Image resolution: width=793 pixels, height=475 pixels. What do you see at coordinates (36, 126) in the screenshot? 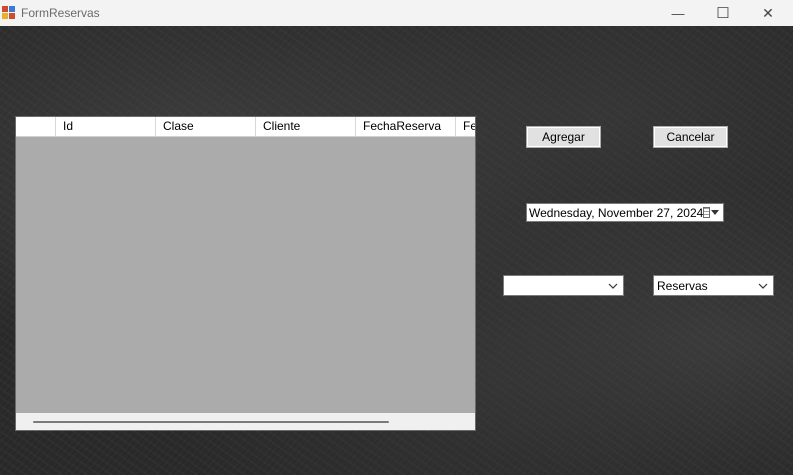
I see `row-header-corner` at bounding box center [36, 126].